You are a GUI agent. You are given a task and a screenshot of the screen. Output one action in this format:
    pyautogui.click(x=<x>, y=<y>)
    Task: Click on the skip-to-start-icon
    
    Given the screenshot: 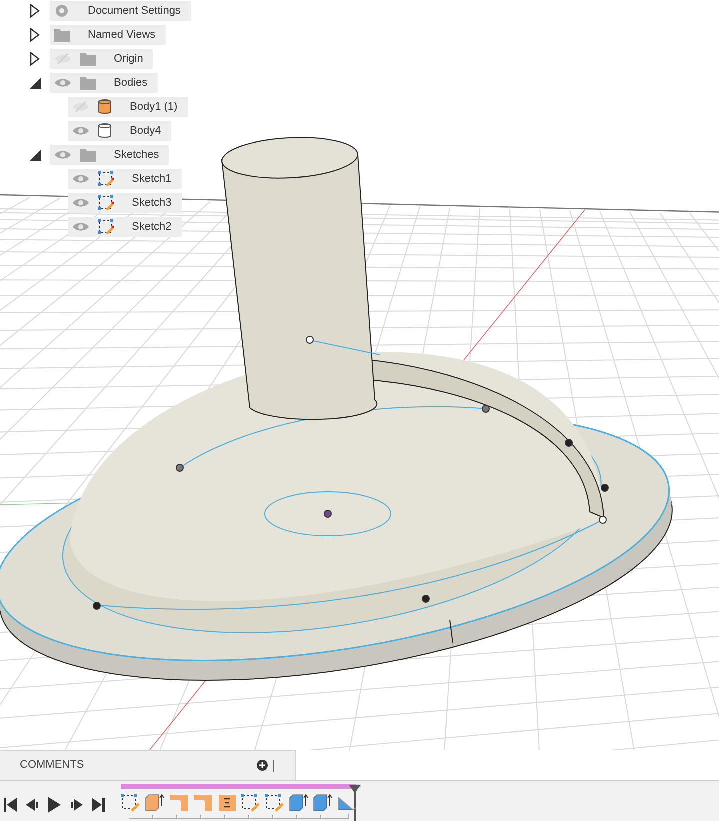 What is the action you would take?
    pyautogui.click(x=10, y=805)
    